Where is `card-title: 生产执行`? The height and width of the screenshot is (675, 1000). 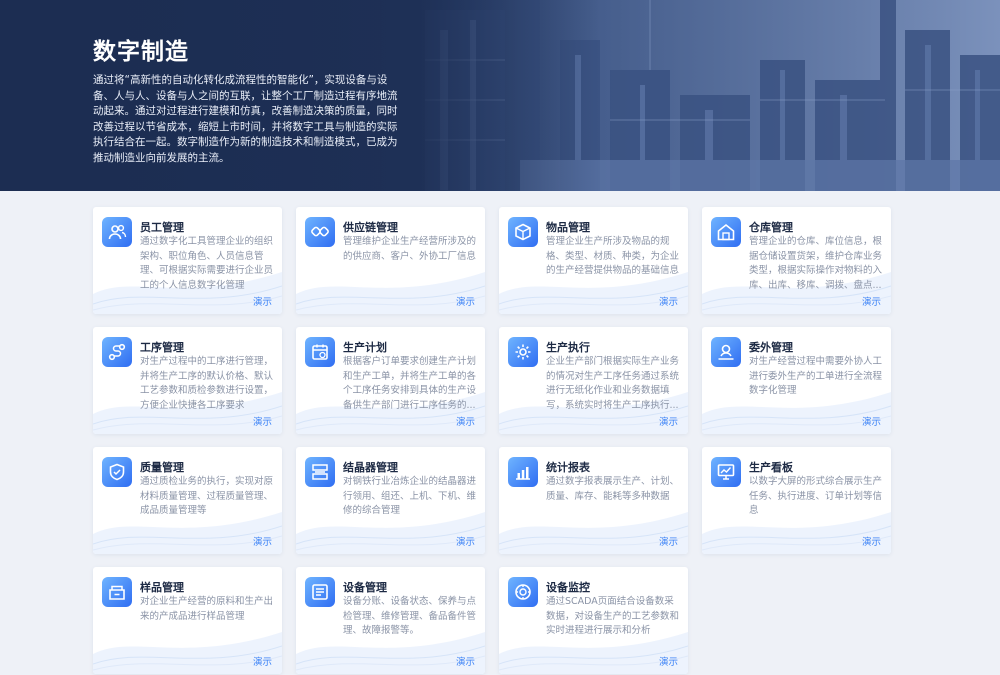 card-title: 生产执行 is located at coordinates (568, 347).